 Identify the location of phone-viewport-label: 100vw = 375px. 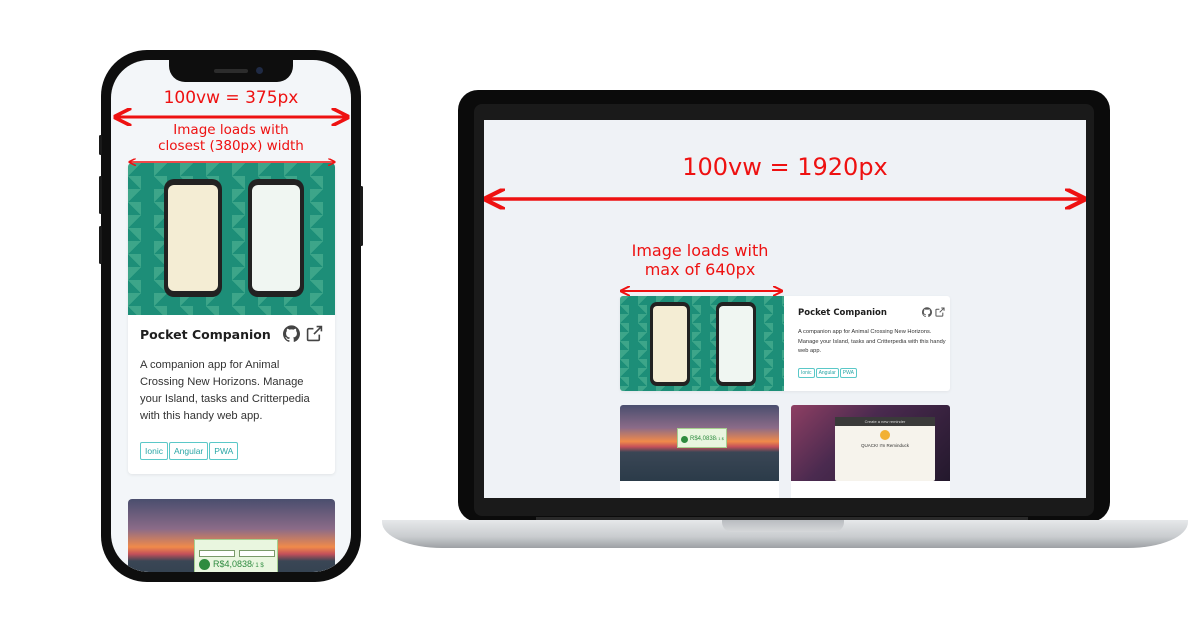
(231, 98).